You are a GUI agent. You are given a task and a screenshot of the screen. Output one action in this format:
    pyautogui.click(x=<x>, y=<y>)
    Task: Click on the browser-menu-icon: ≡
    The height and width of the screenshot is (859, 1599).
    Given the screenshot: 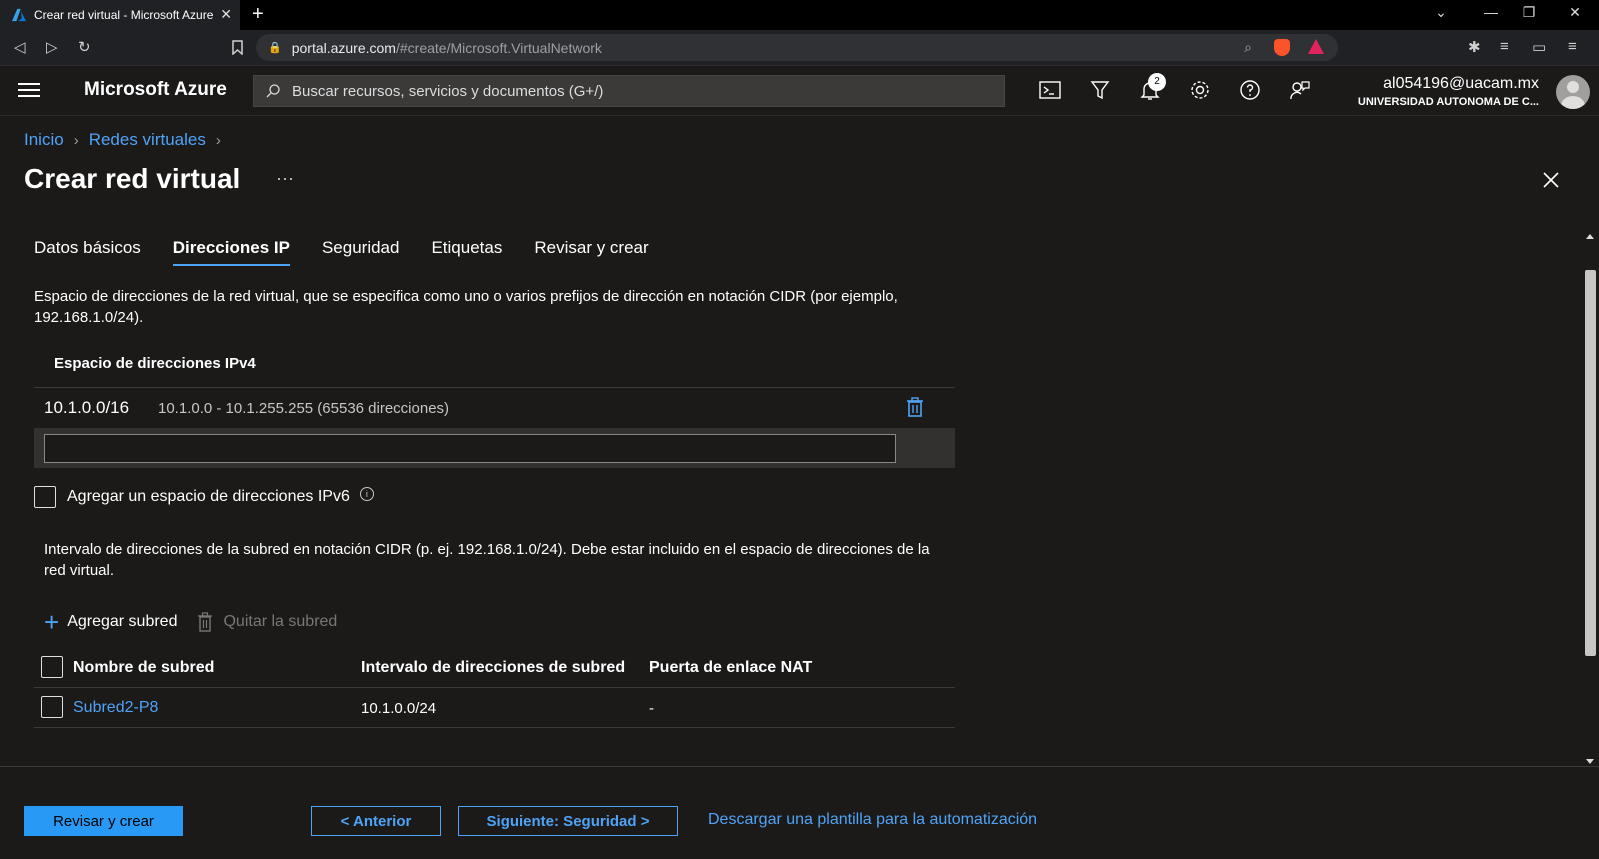 What is the action you would take?
    pyautogui.click(x=1572, y=46)
    